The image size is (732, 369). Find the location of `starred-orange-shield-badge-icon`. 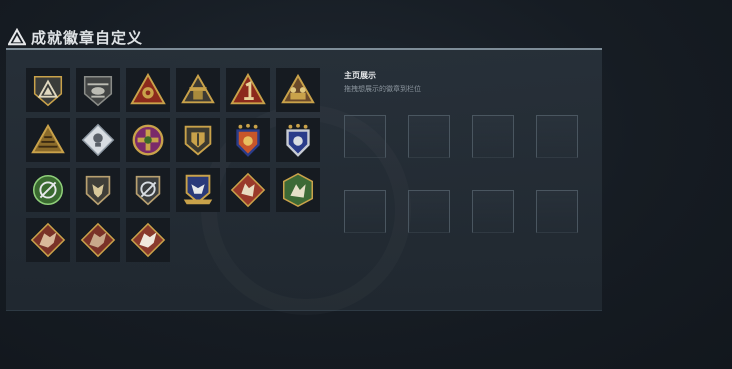

starred-orange-shield-badge-icon is located at coordinates (248, 140).